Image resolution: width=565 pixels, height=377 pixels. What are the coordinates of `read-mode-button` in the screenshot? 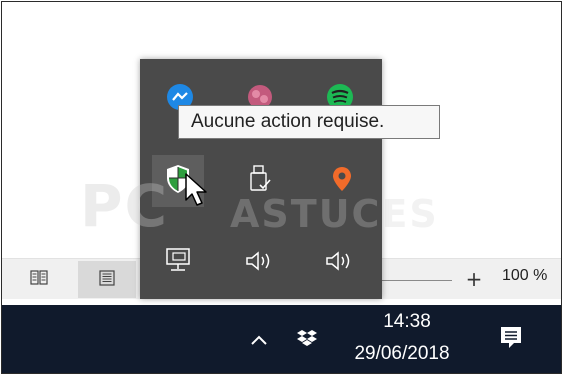 It's located at (38, 279).